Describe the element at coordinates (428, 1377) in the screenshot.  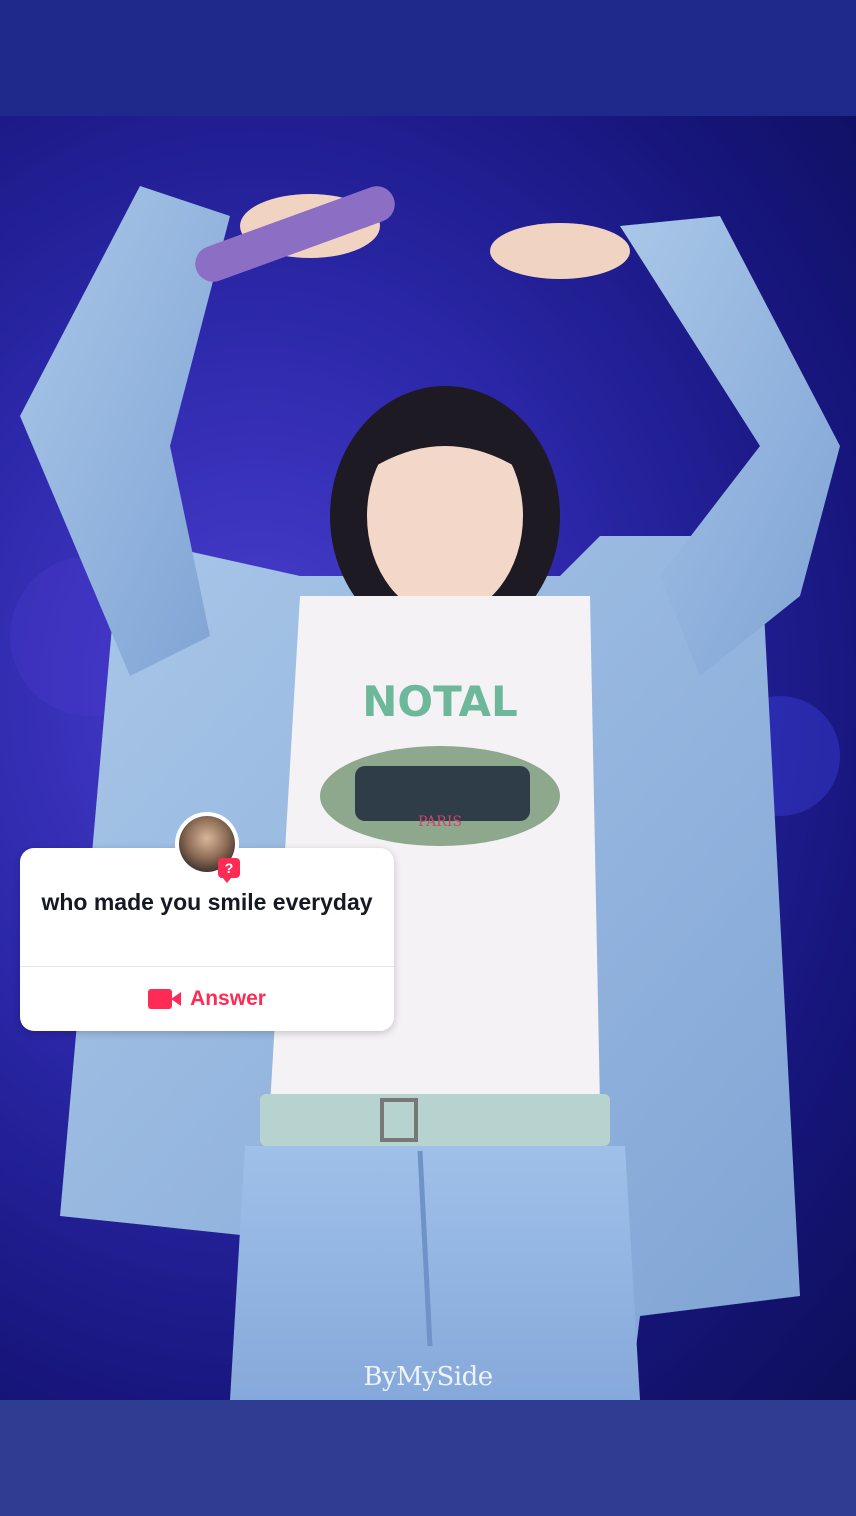
I see `watermark-text: ByMySide` at that location.